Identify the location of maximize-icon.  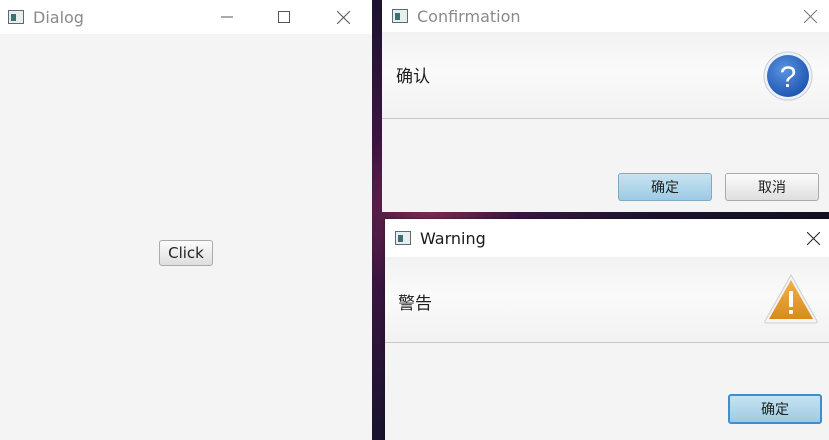
(284, 17).